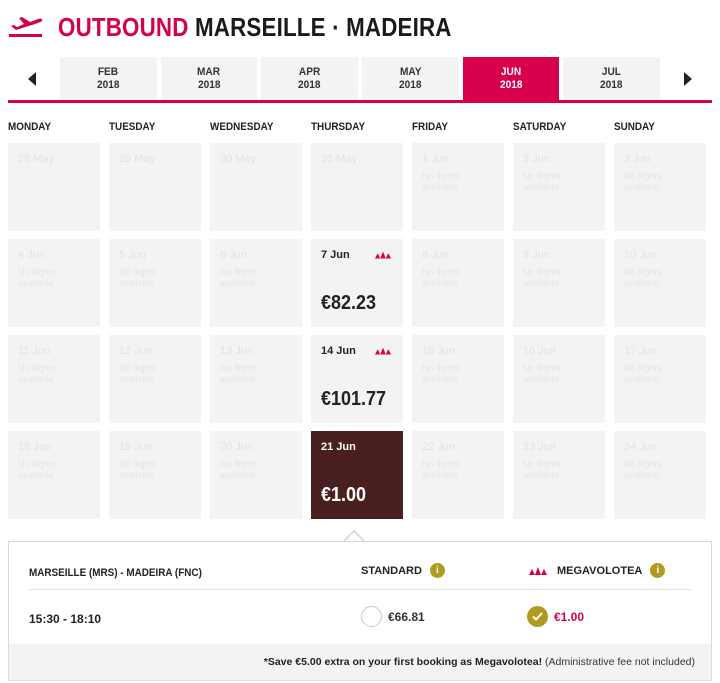  What do you see at coordinates (357, 187) in the screenshot?
I see `calendar-day-cell: 31 May` at bounding box center [357, 187].